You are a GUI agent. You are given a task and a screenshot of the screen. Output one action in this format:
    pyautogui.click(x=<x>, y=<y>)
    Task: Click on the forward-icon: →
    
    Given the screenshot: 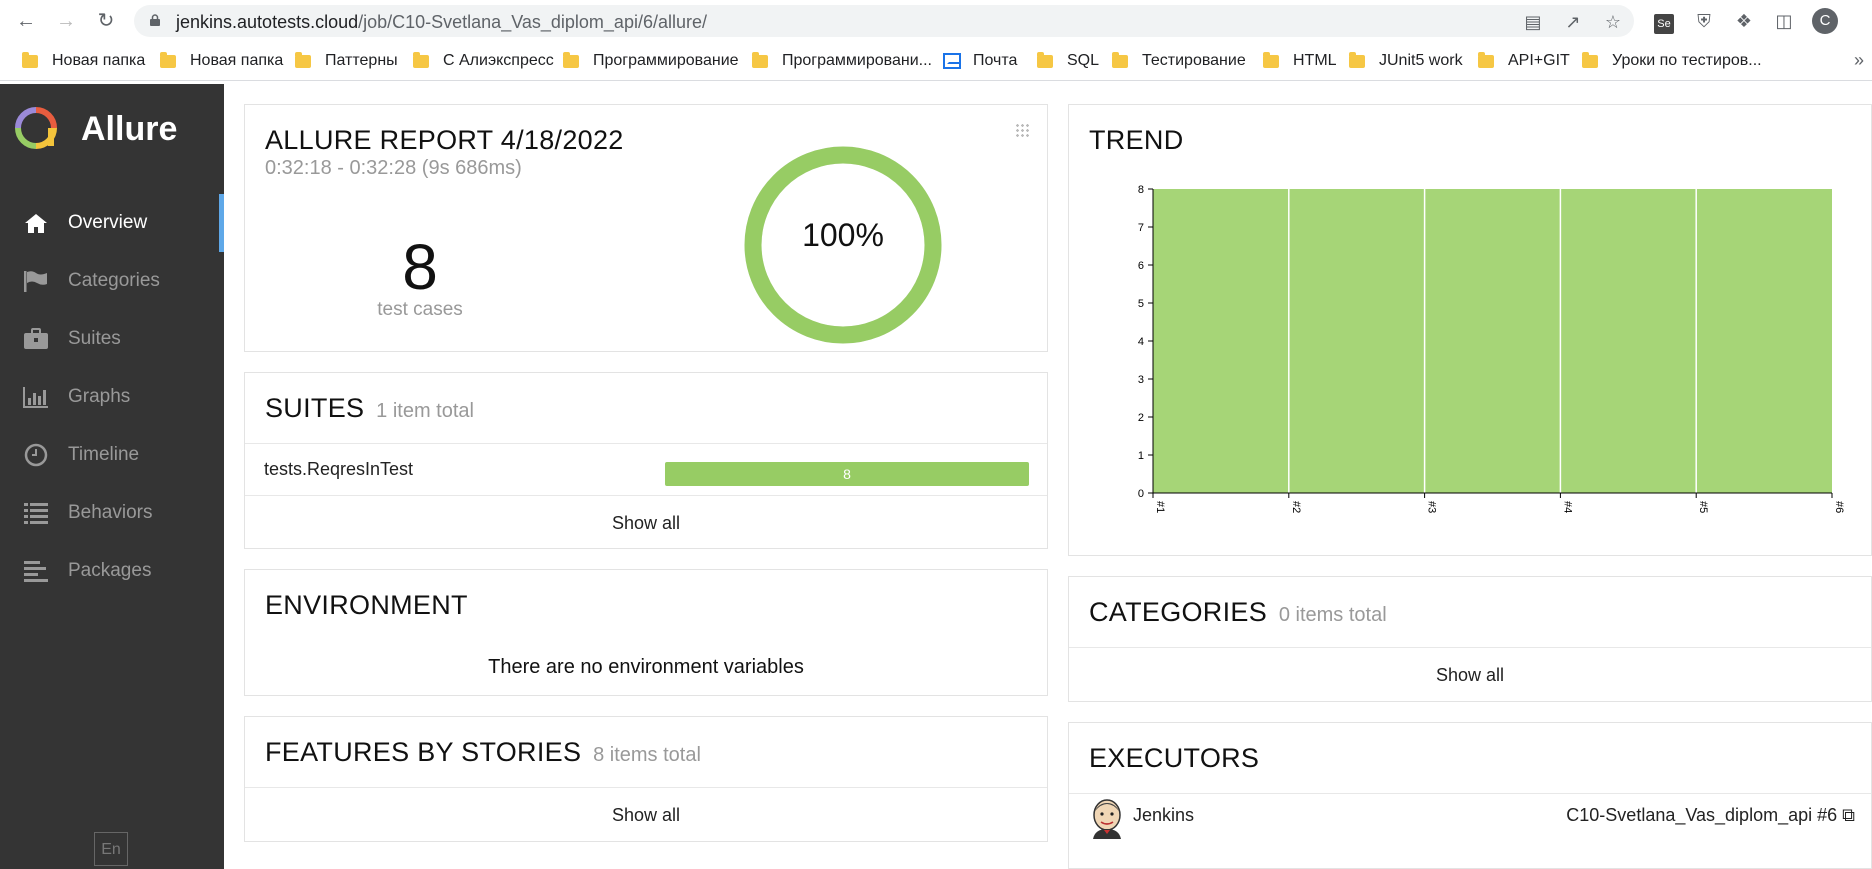 What is the action you would take?
    pyautogui.click(x=66, y=21)
    